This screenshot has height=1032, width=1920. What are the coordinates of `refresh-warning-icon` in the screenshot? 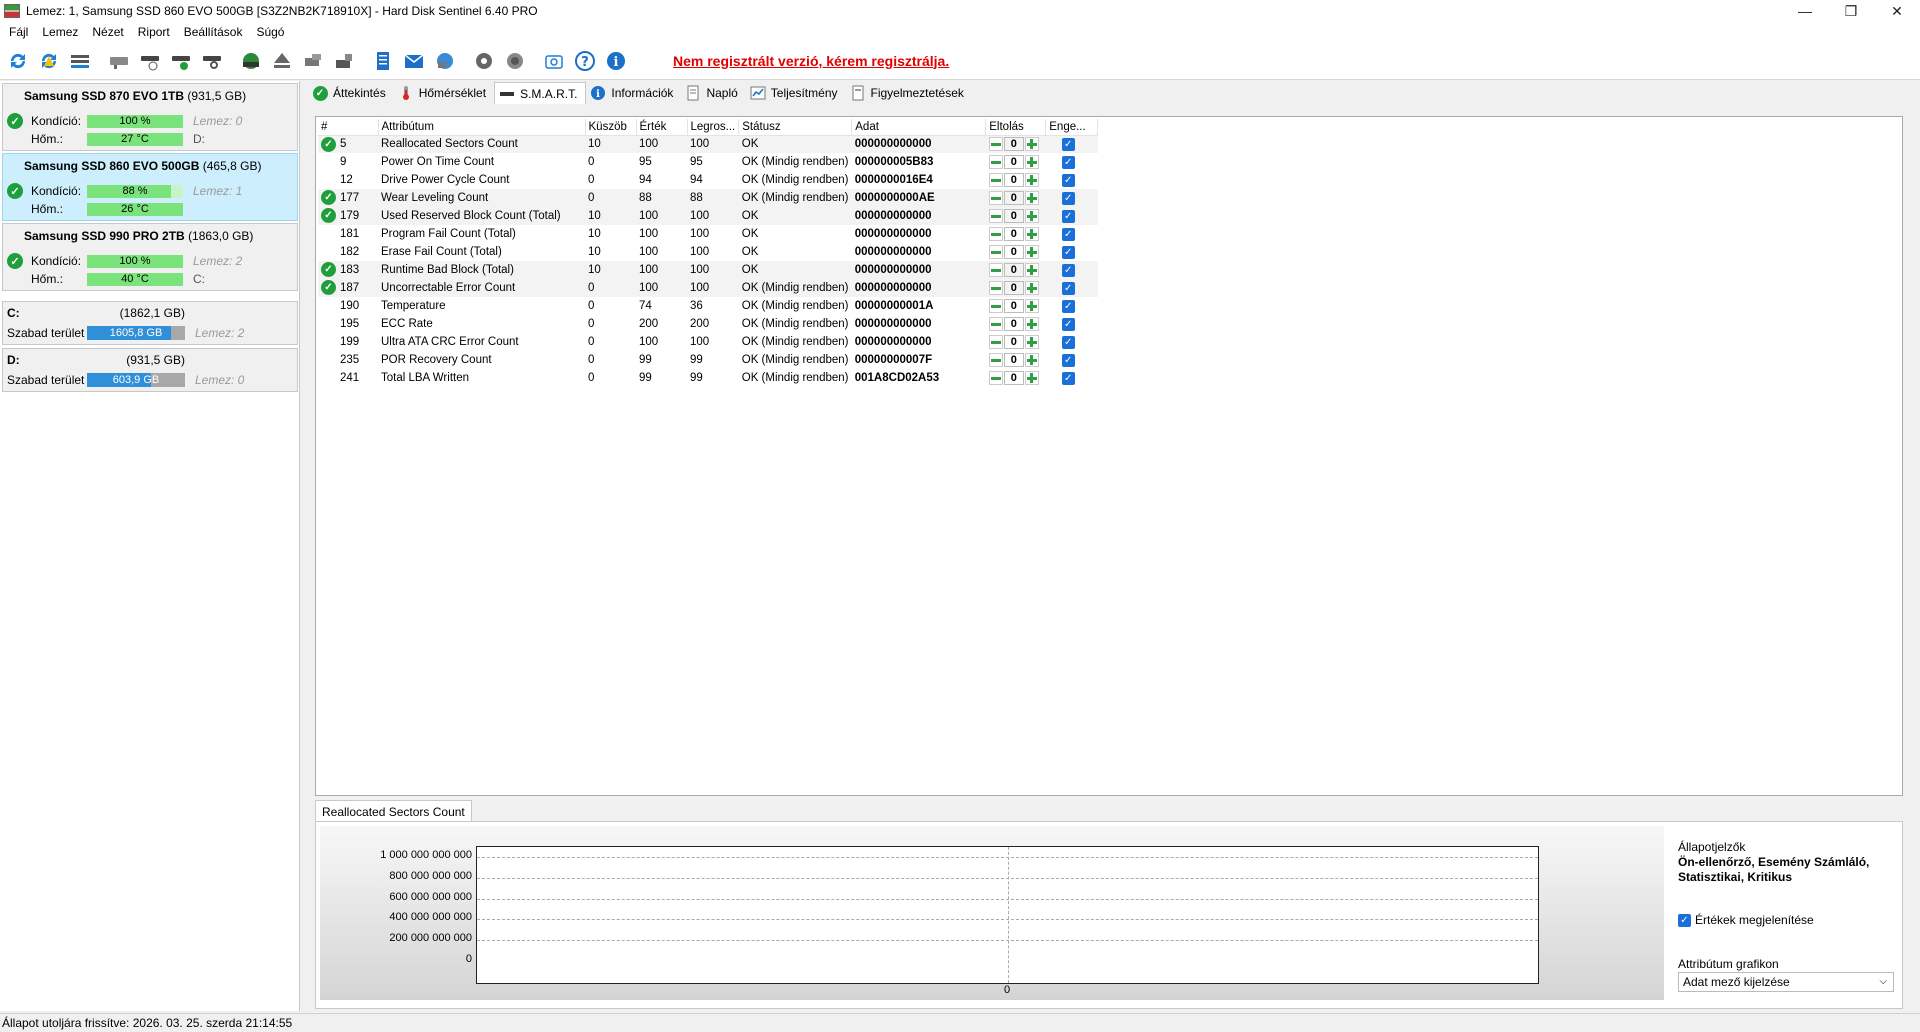 It's located at (49, 61).